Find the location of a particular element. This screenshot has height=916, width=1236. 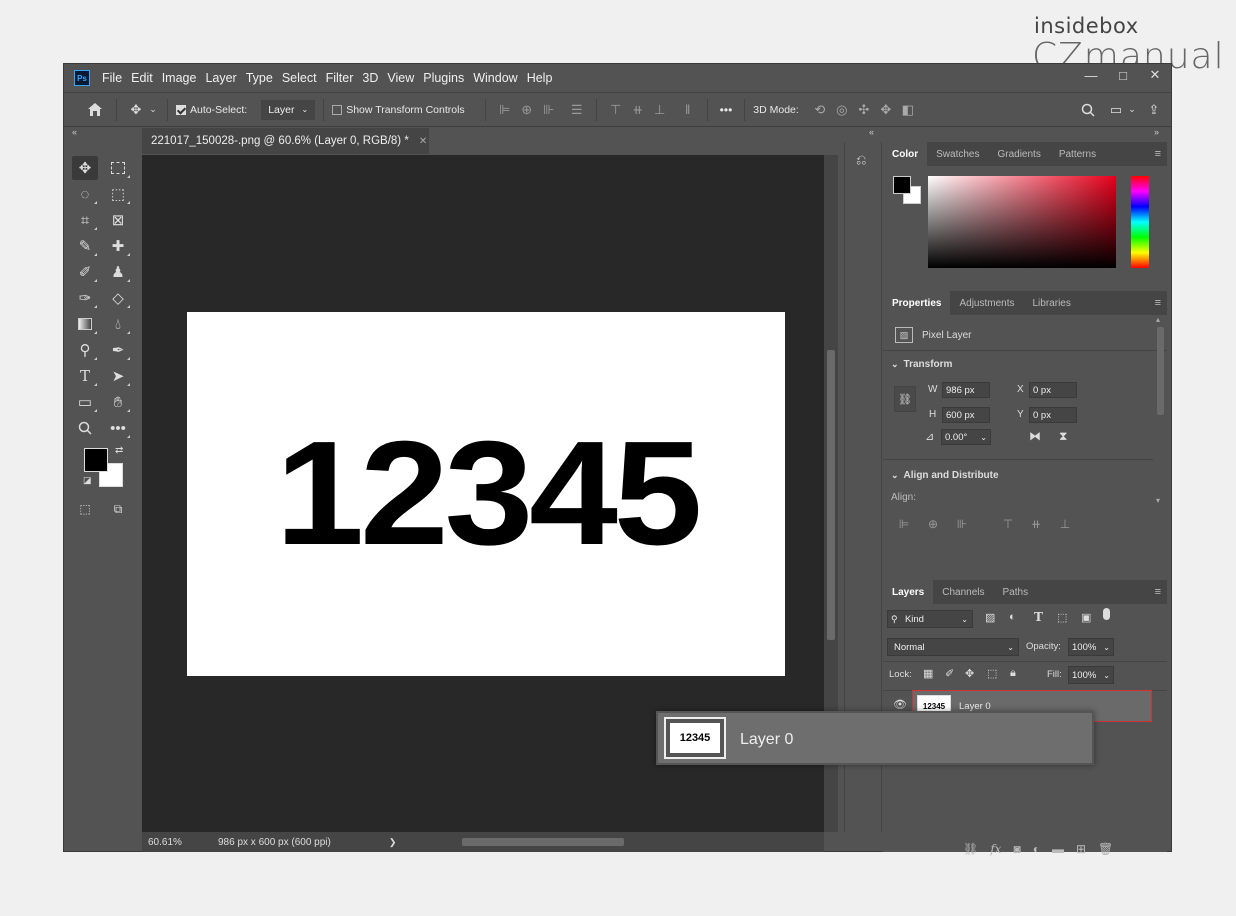

history-panel-icon: ⎌ is located at coordinates (861, 160).